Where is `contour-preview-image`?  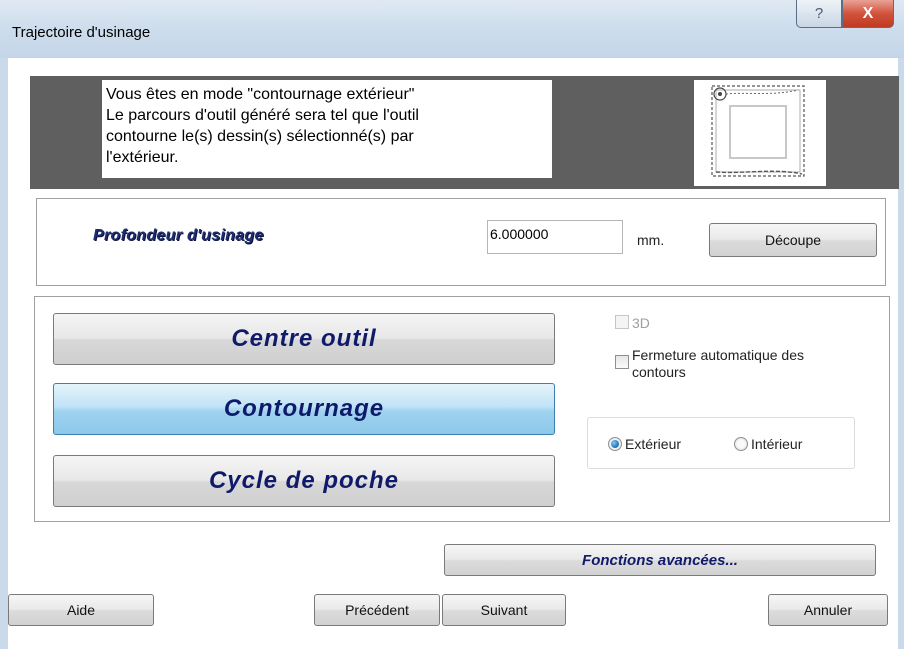
contour-preview-image is located at coordinates (760, 133).